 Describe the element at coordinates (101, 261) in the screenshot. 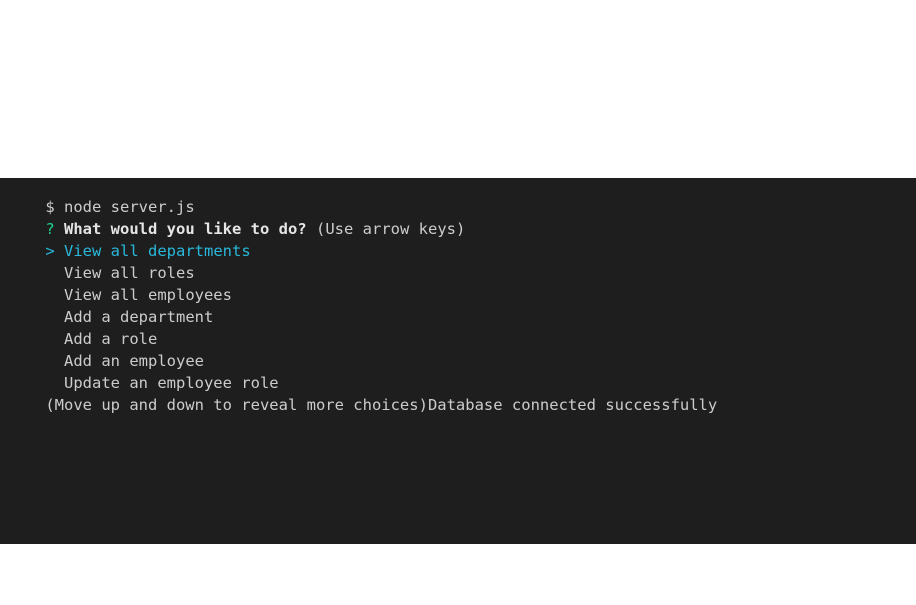

I see `choice-item-view-all-roles: View all roles` at that location.